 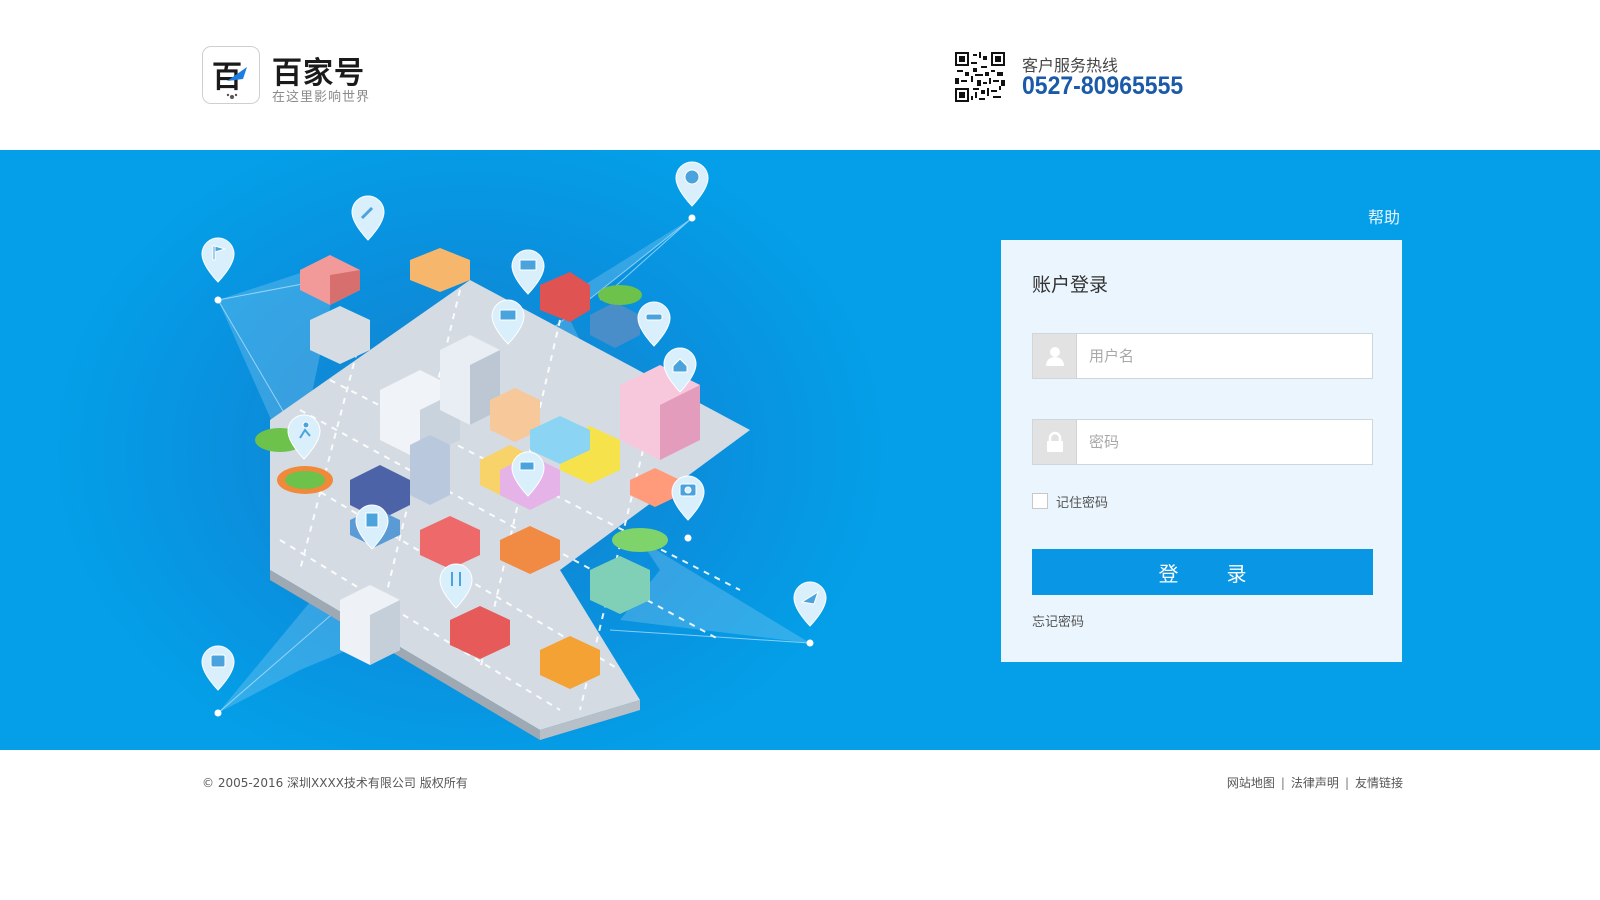 I want to click on password-input, so click(x=1229, y=442).